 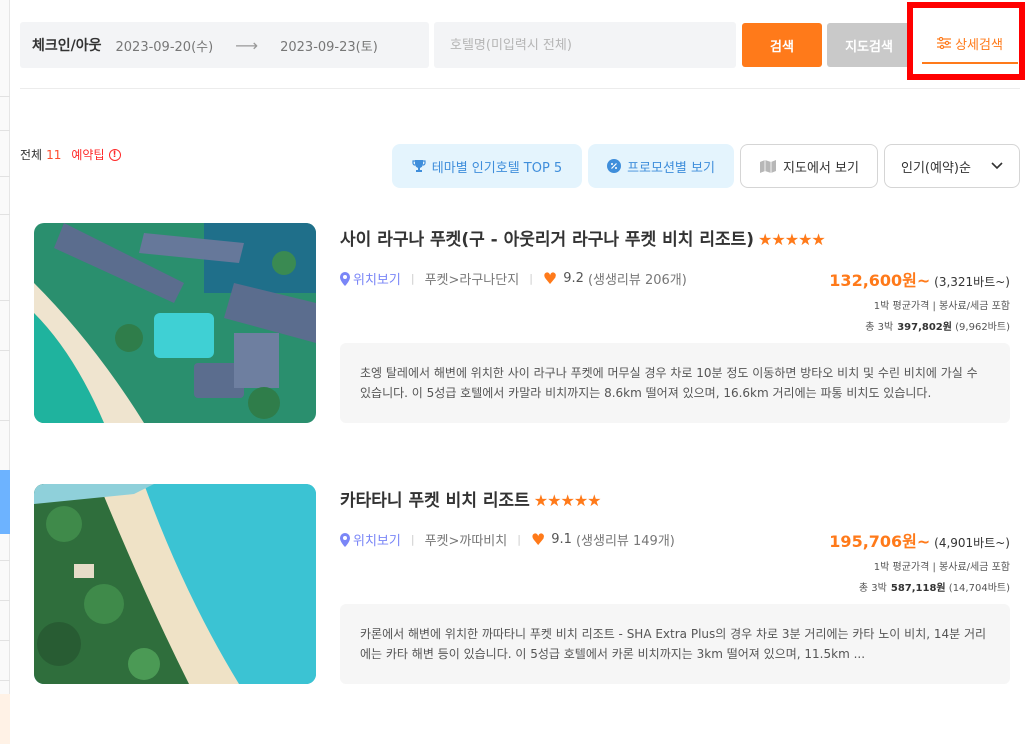 What do you see at coordinates (869, 45) in the screenshot?
I see `map-search-button: 지도검색` at bounding box center [869, 45].